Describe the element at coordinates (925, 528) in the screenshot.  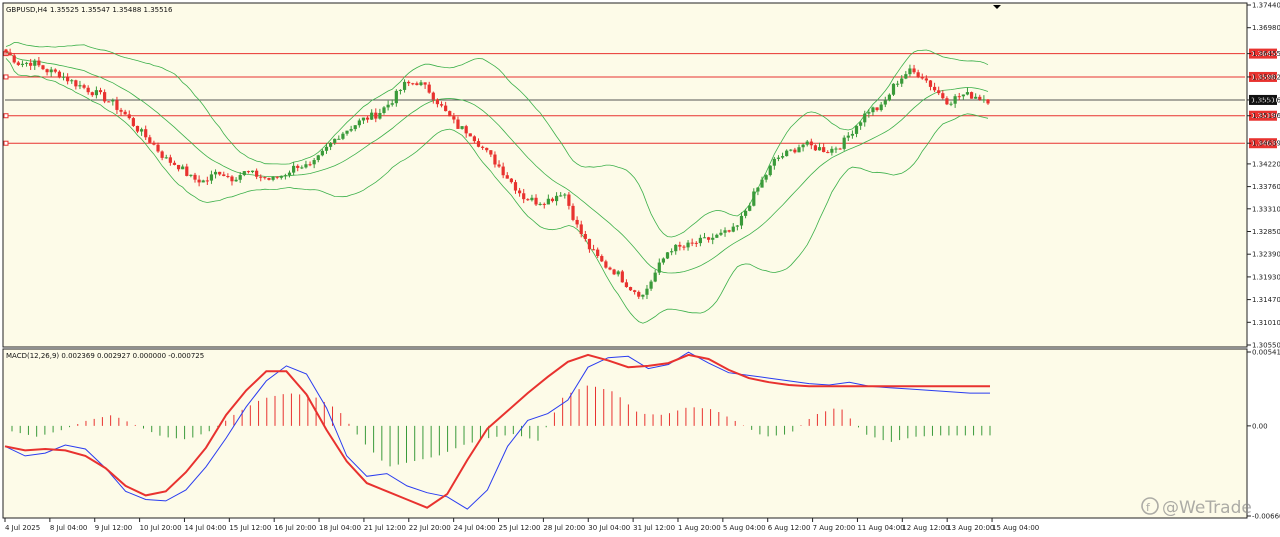
I see `time-tick-label: 12 Aug 12:00` at that location.